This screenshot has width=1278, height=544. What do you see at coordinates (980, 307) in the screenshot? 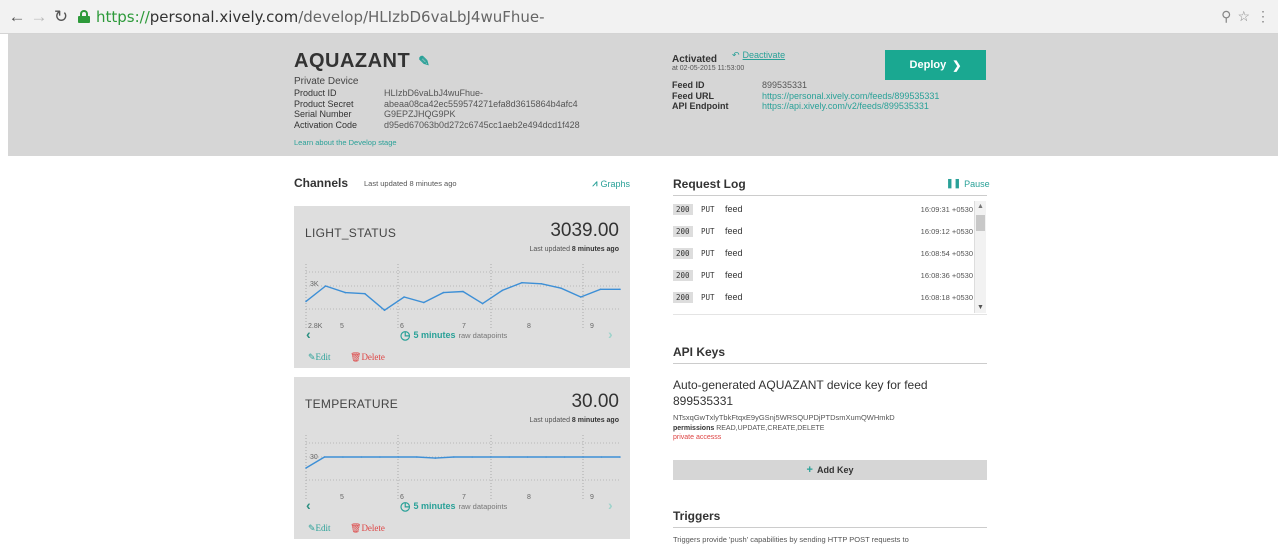
I see `scroll-down-icon: ▼` at bounding box center [980, 307].